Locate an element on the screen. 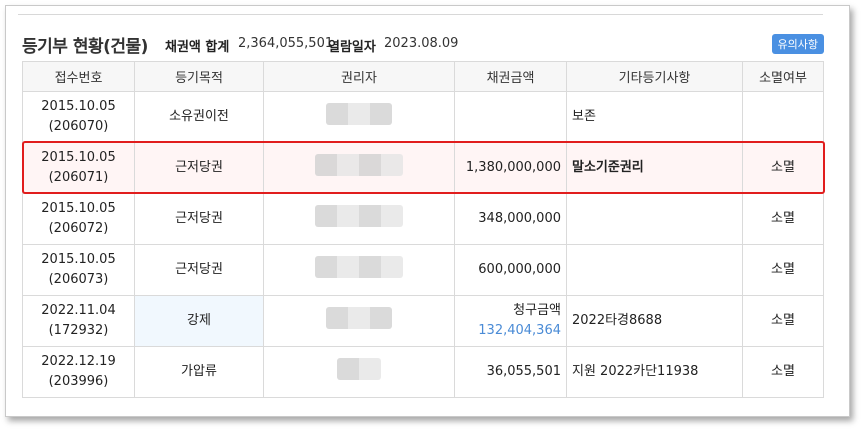 This screenshot has height=430, width=861. amount-cell: 1,380,000,000 is located at coordinates (510, 168).